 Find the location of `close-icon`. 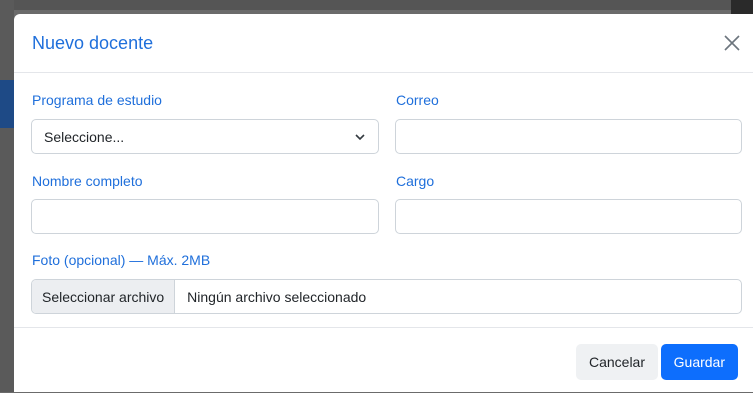

close-icon is located at coordinates (732, 43).